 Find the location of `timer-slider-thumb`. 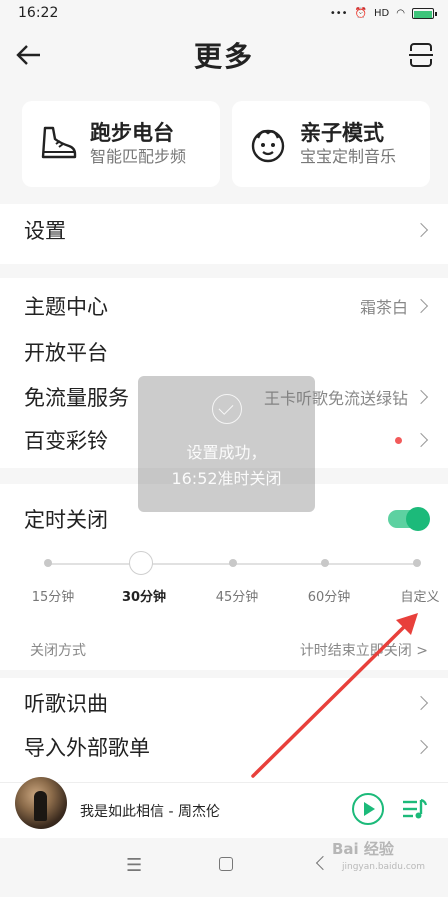

timer-slider-thumb is located at coordinates (141, 563).